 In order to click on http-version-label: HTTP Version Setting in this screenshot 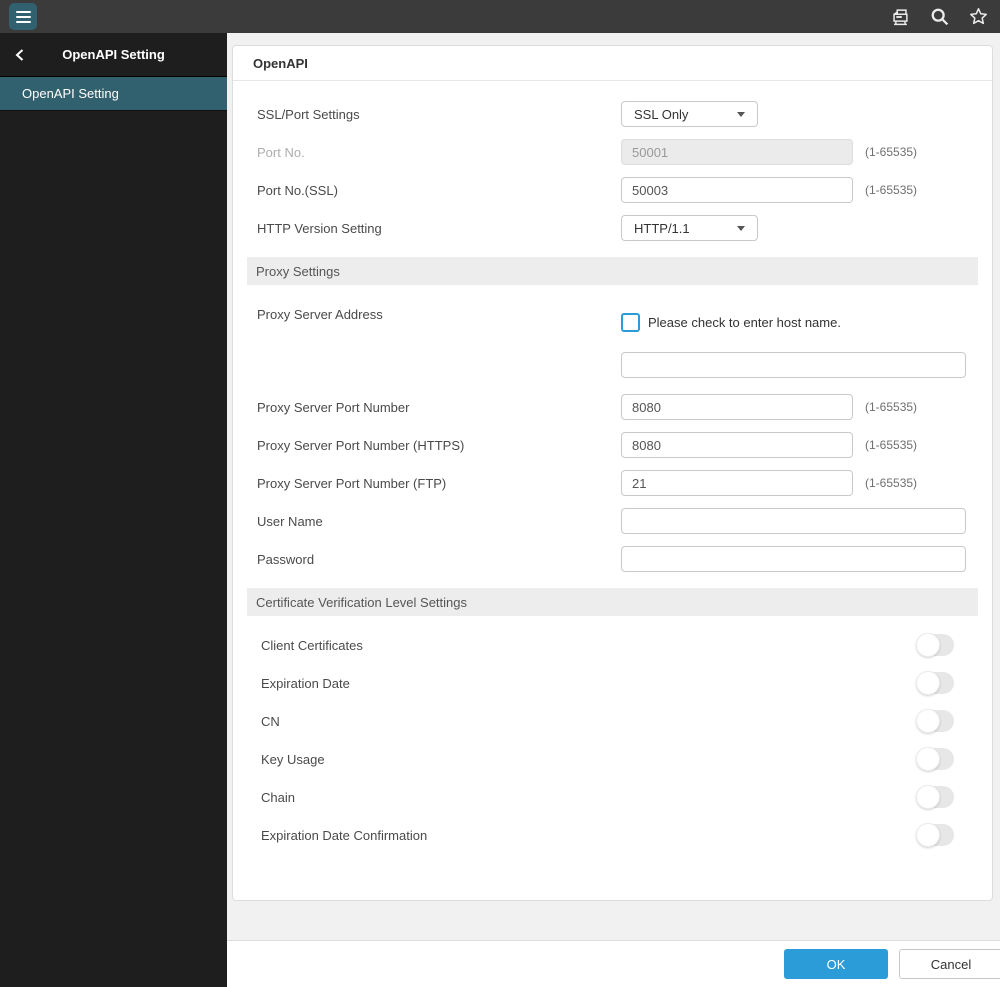, I will do `click(319, 228)`.